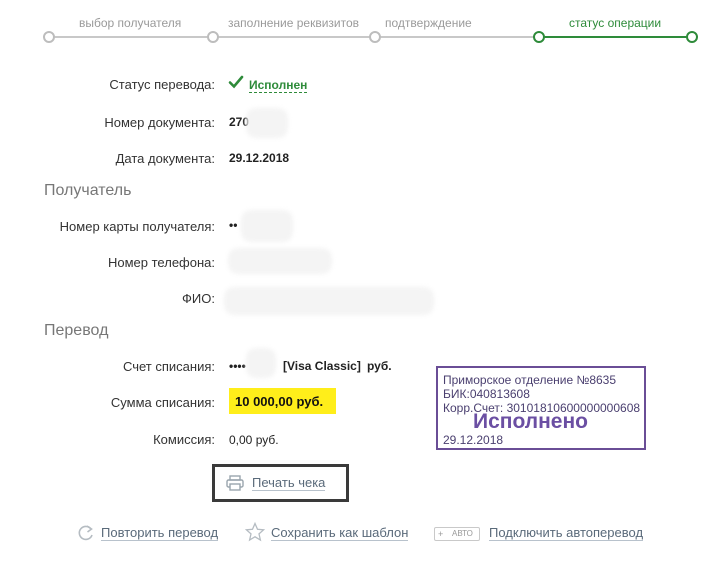 This screenshot has height=570, width=713. I want to click on print-receipt-label: Печать чека, so click(289, 483).